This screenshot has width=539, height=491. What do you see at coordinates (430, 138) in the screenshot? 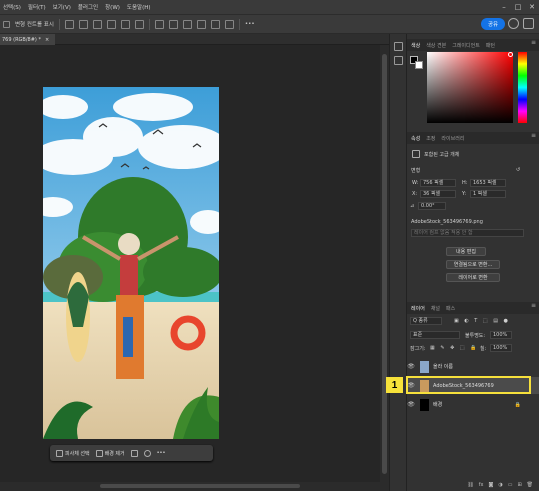
I see `tab-adjustments: 조정` at bounding box center [430, 138].